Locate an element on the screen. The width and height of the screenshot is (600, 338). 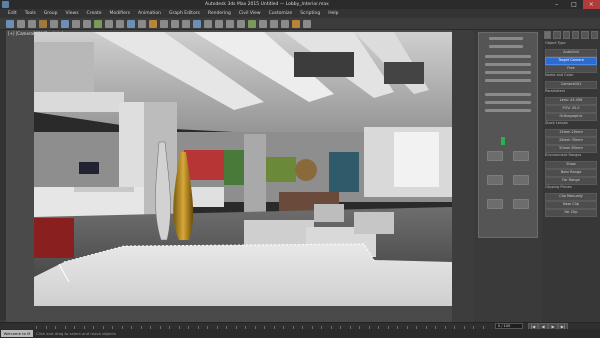
rollout-control: Show is located at coordinates (571, 165).